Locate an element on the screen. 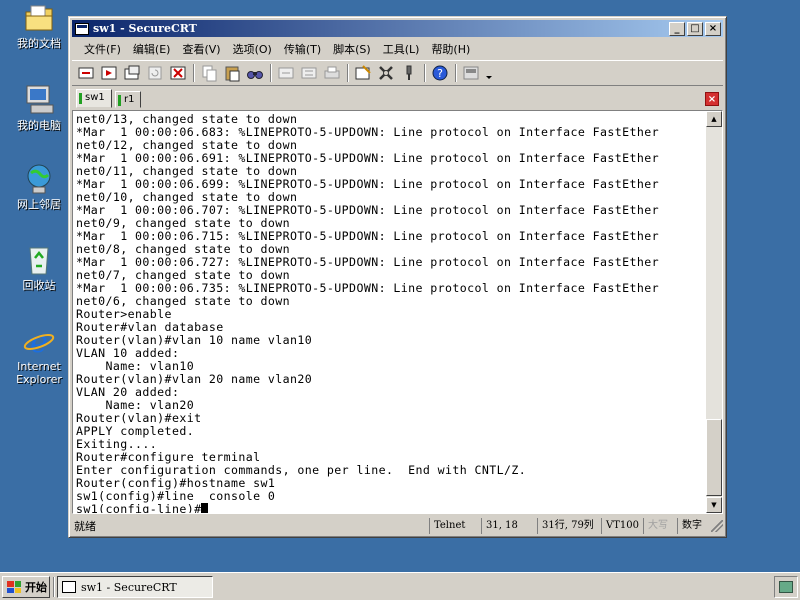 The height and width of the screenshot is (600, 800). start-label: 开始 is located at coordinates (36, 587).